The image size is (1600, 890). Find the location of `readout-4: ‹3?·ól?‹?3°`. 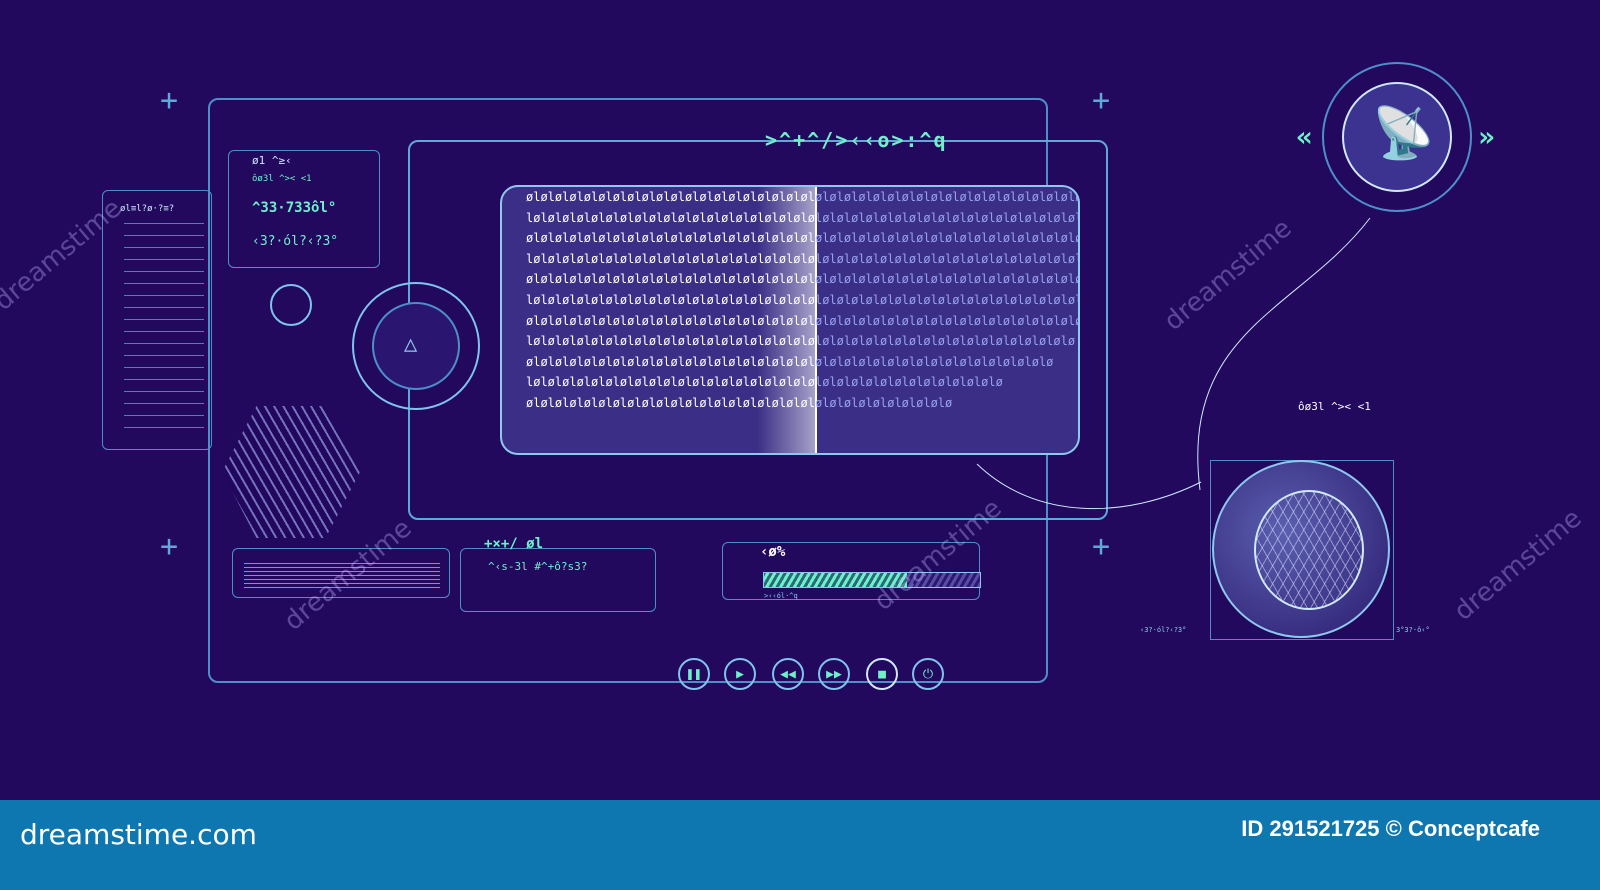

readout-4: ‹3?·ól?‹?3° is located at coordinates (295, 241).